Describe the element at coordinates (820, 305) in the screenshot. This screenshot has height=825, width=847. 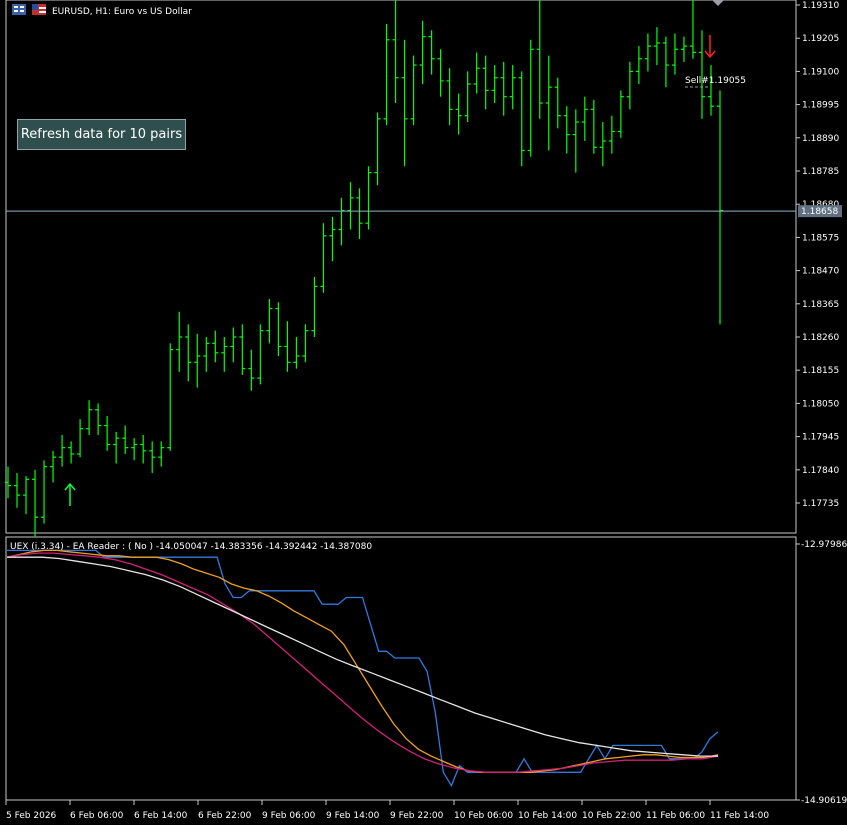
I see `price-tick-label: 1.18365` at that location.